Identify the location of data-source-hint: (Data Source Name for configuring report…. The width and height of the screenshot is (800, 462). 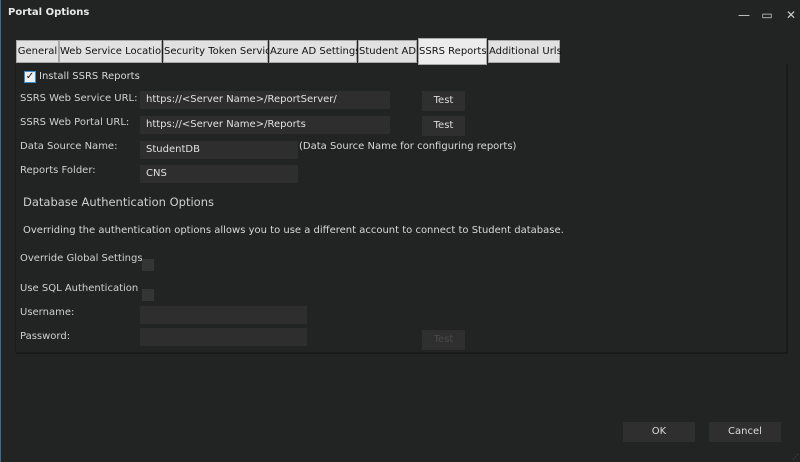
(408, 146).